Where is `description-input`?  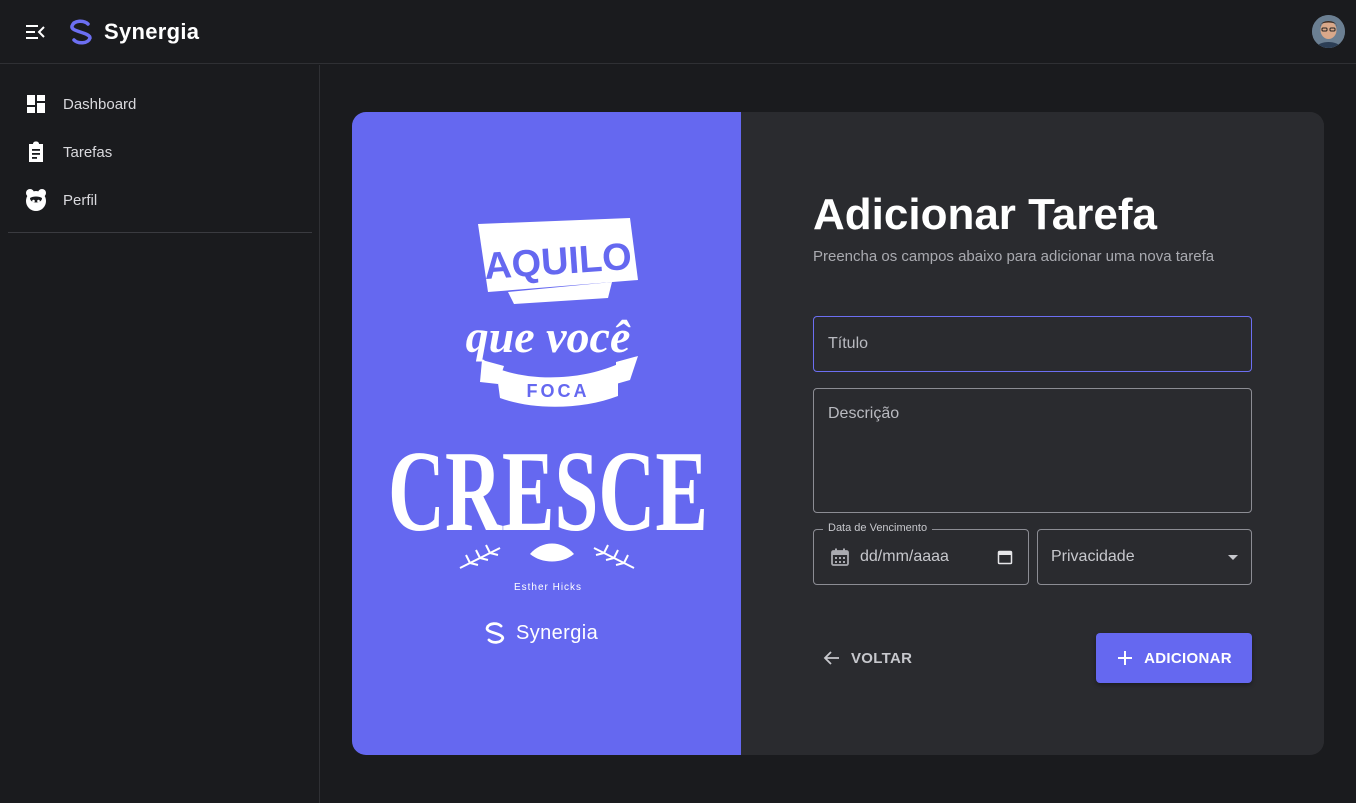 description-input is located at coordinates (1032, 450).